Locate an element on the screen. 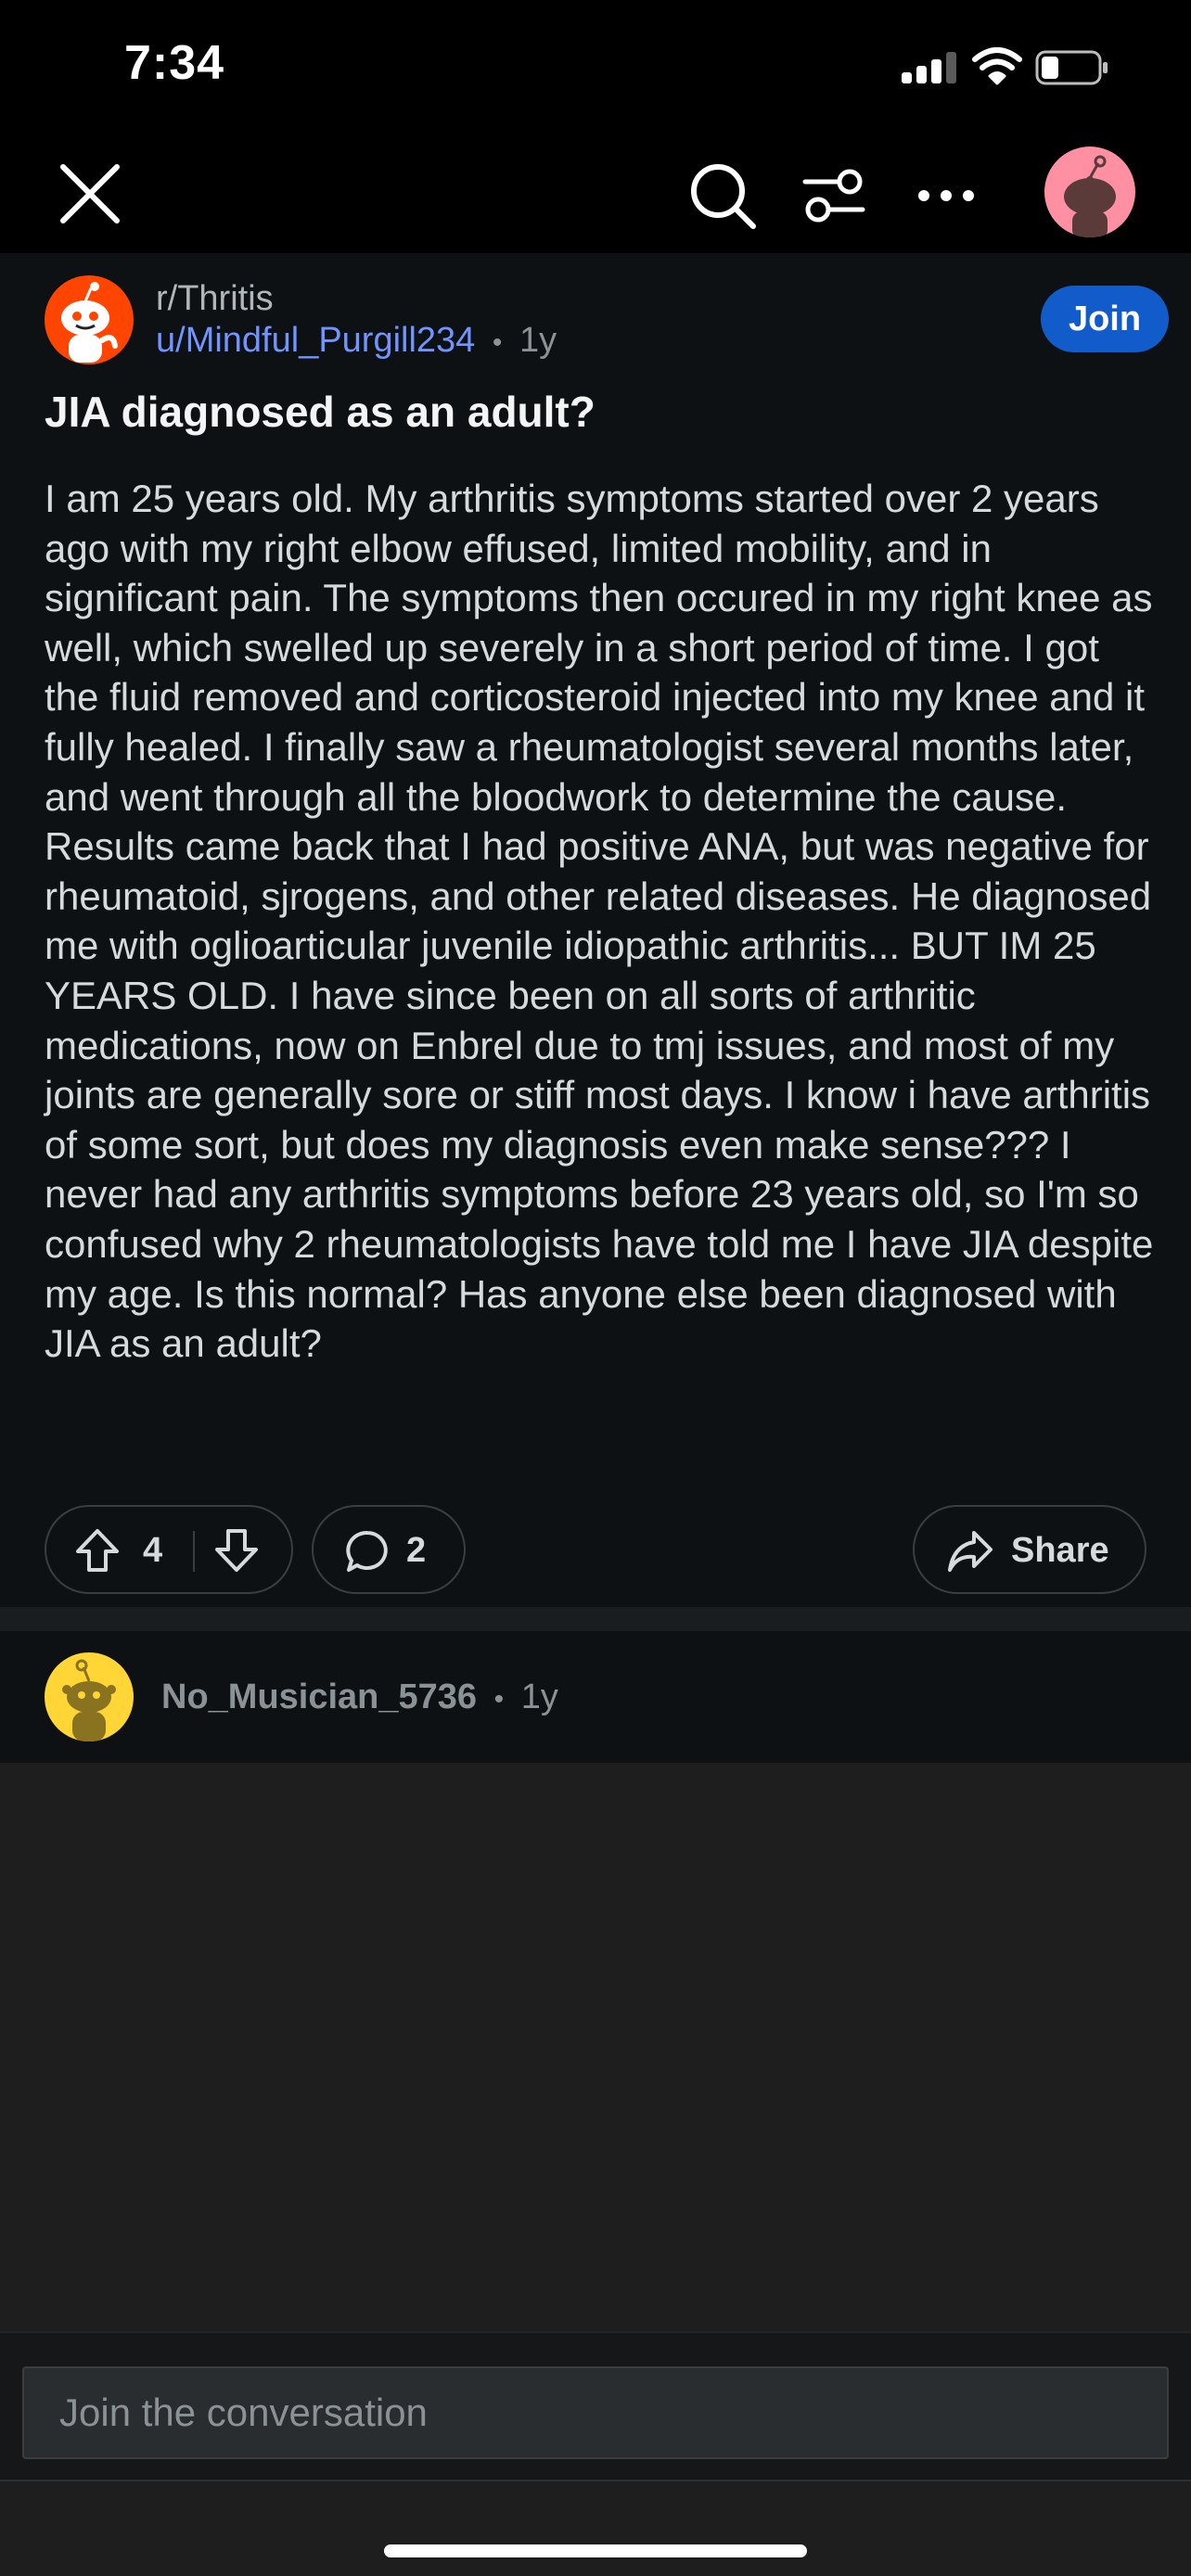  share-button: Share is located at coordinates (1029, 1550).